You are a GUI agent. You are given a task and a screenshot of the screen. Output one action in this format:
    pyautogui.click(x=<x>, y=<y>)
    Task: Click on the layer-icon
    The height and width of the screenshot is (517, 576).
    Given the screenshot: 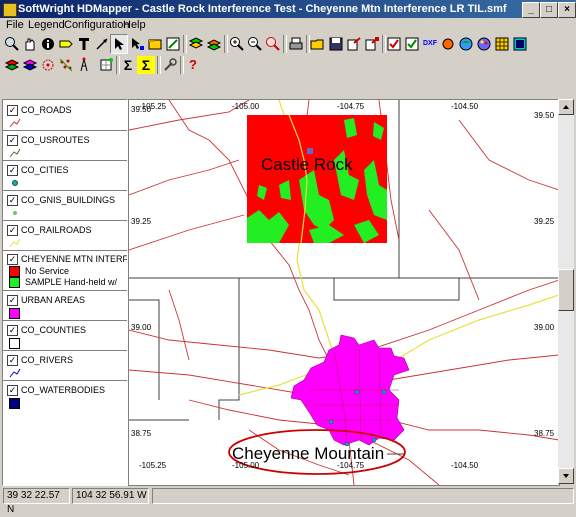 What is the action you would take?
    pyautogui.click(x=155, y=44)
    